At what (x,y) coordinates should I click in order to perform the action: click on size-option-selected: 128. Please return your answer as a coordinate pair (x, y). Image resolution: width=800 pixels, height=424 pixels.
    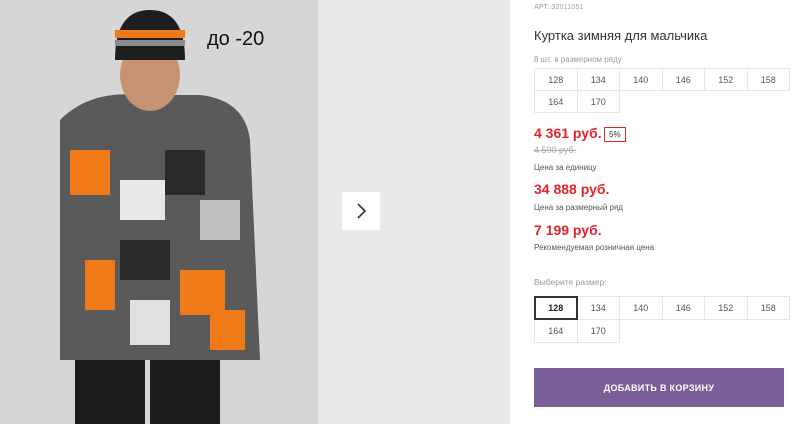
    Looking at the image, I should click on (556, 308).